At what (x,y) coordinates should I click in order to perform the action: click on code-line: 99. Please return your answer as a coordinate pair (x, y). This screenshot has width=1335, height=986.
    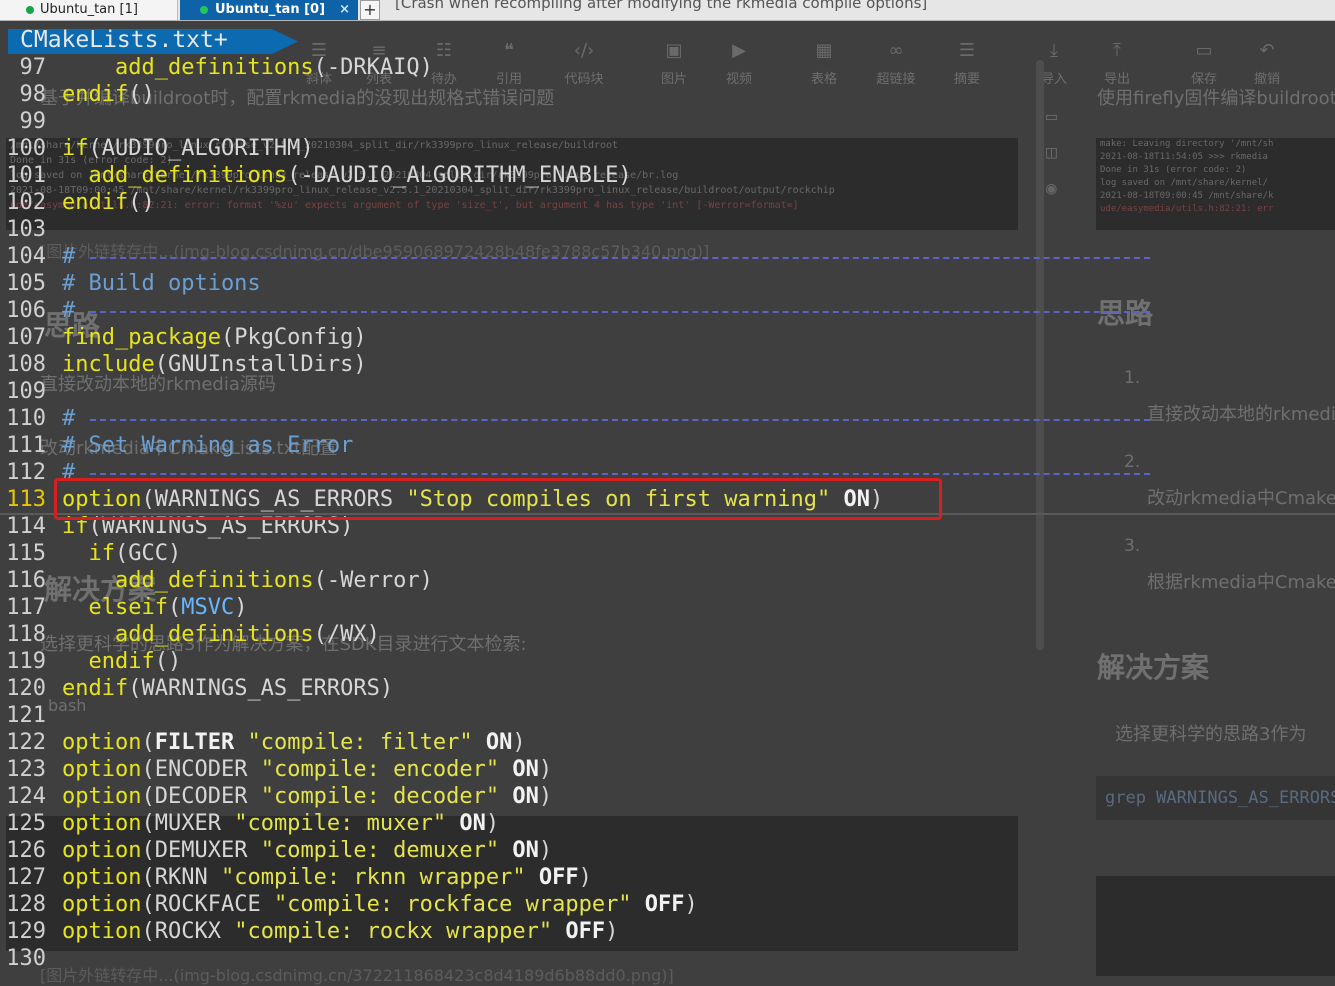
    Looking at the image, I should click on (31, 121).